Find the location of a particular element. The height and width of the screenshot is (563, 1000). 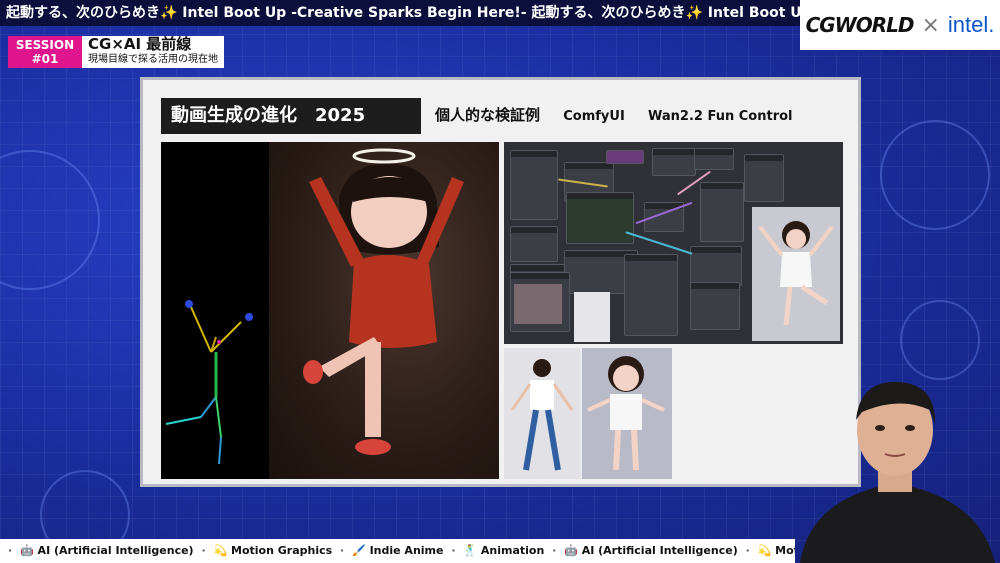

result-character-icon is located at coordinates (796, 273).